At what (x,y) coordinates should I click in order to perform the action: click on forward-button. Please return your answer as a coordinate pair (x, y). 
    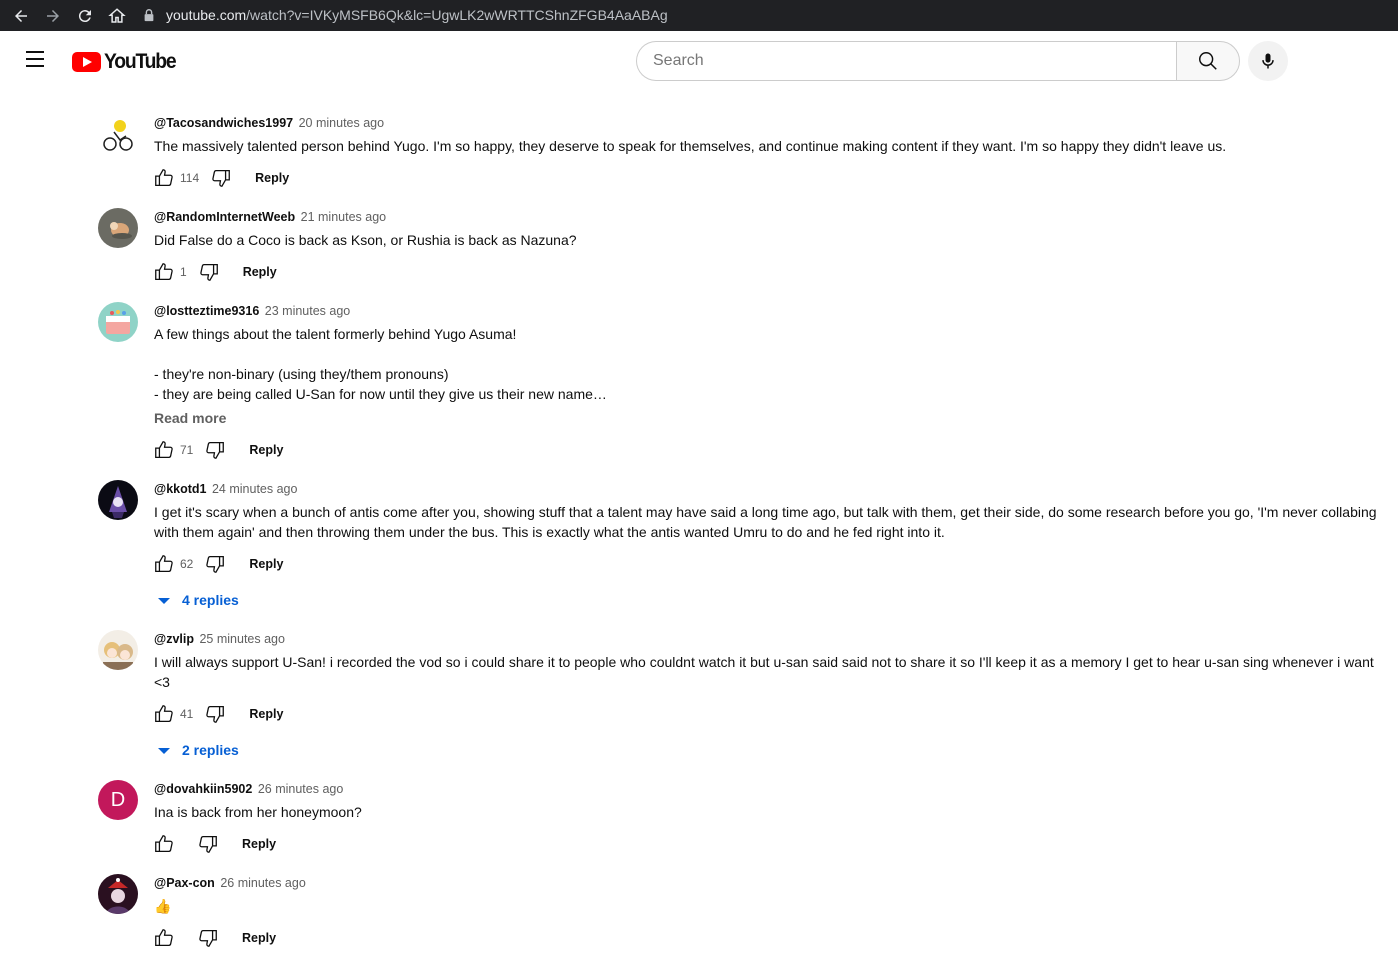
    Looking at the image, I should click on (53, 16).